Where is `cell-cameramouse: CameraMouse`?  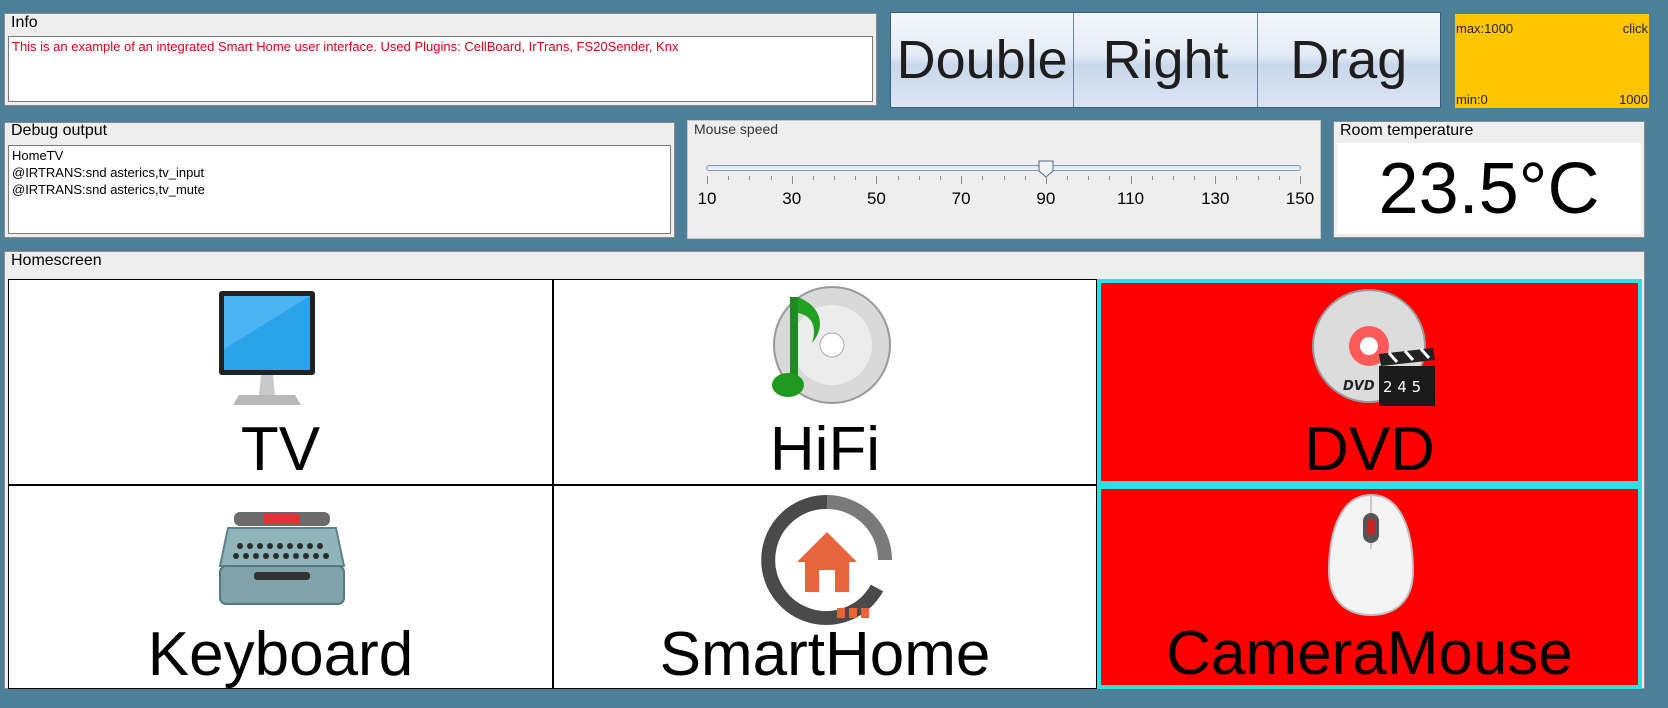
cell-cameramouse: CameraMouse is located at coordinates (1369, 587).